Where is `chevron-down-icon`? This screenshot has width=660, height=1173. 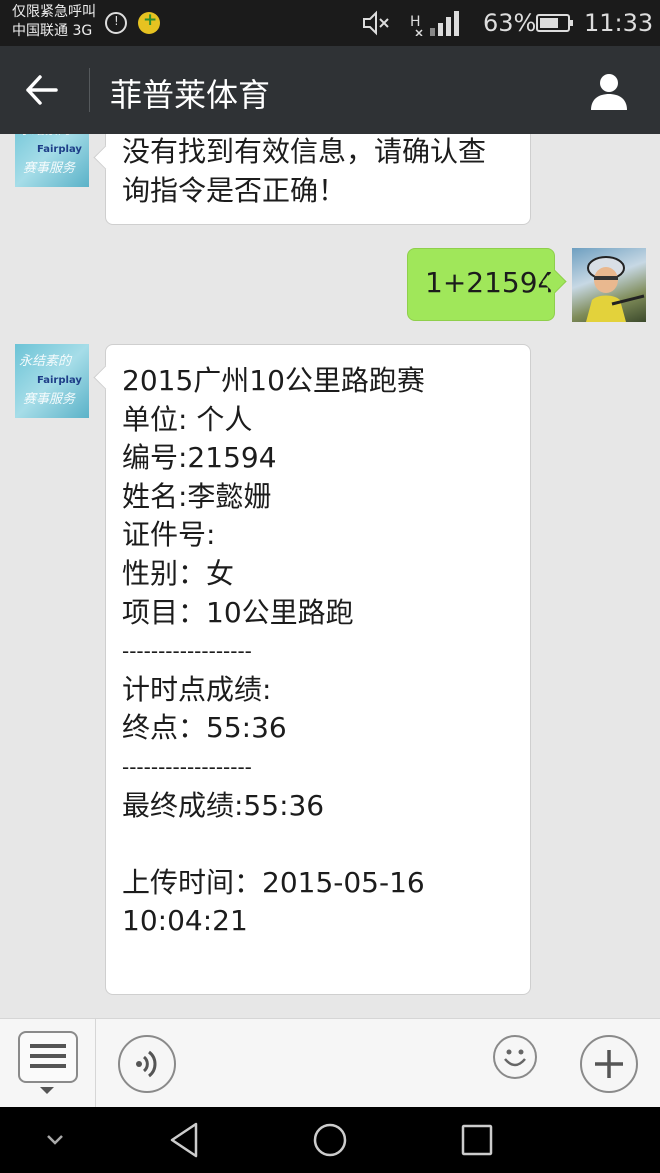
chevron-down-icon is located at coordinates (47, 1090).